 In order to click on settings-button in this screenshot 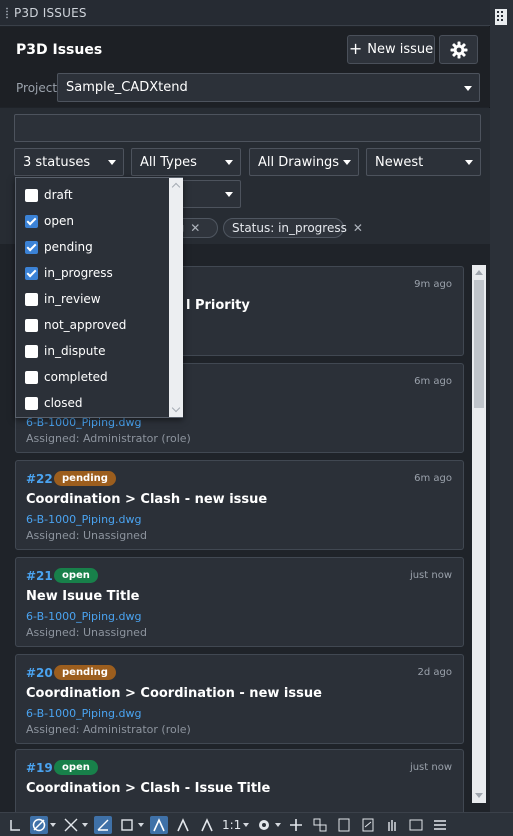, I will do `click(458, 49)`.